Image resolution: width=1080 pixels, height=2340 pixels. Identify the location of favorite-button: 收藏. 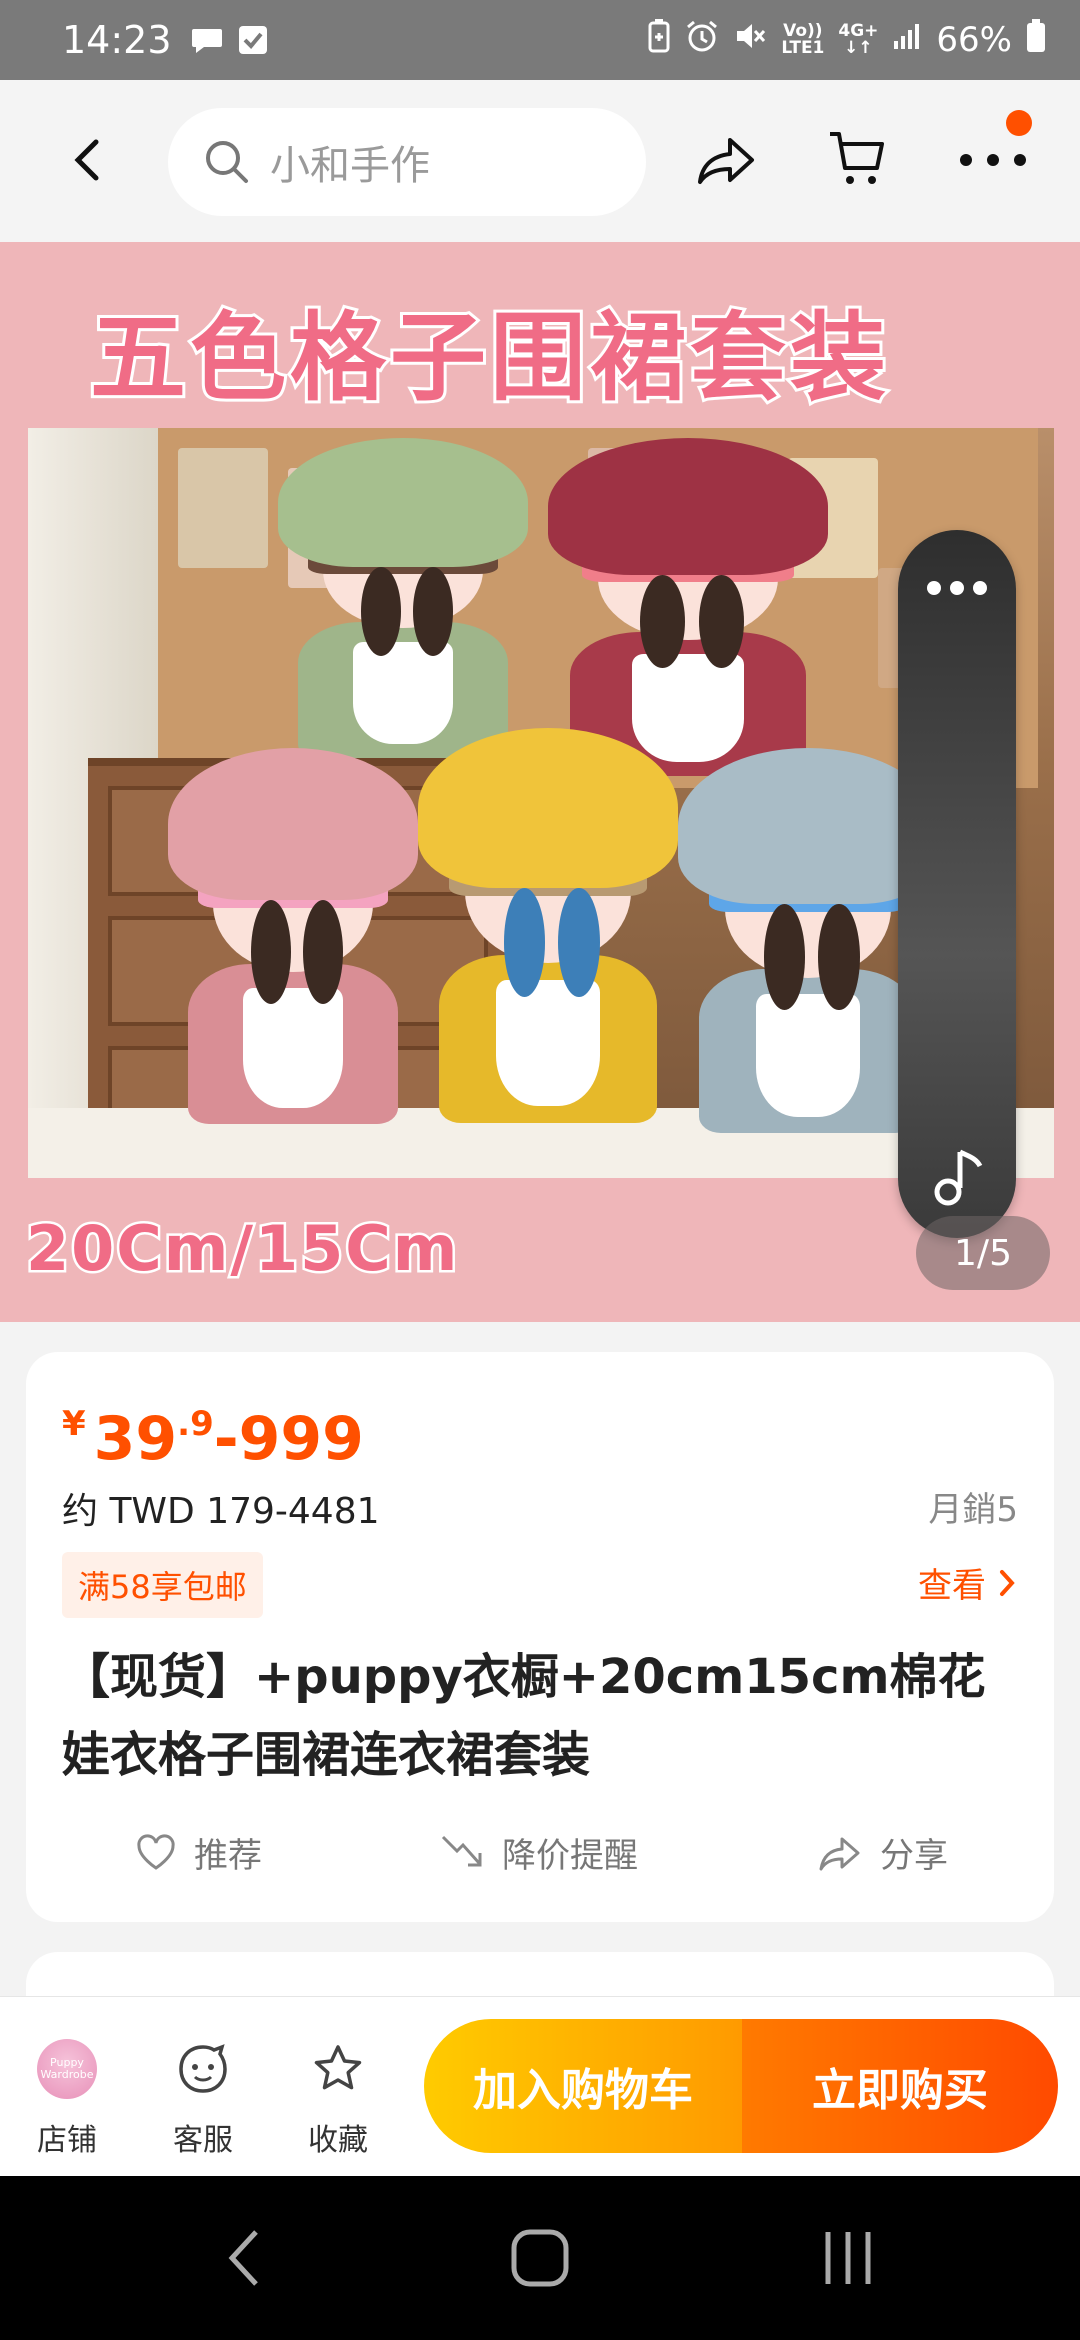
(338, 2087).